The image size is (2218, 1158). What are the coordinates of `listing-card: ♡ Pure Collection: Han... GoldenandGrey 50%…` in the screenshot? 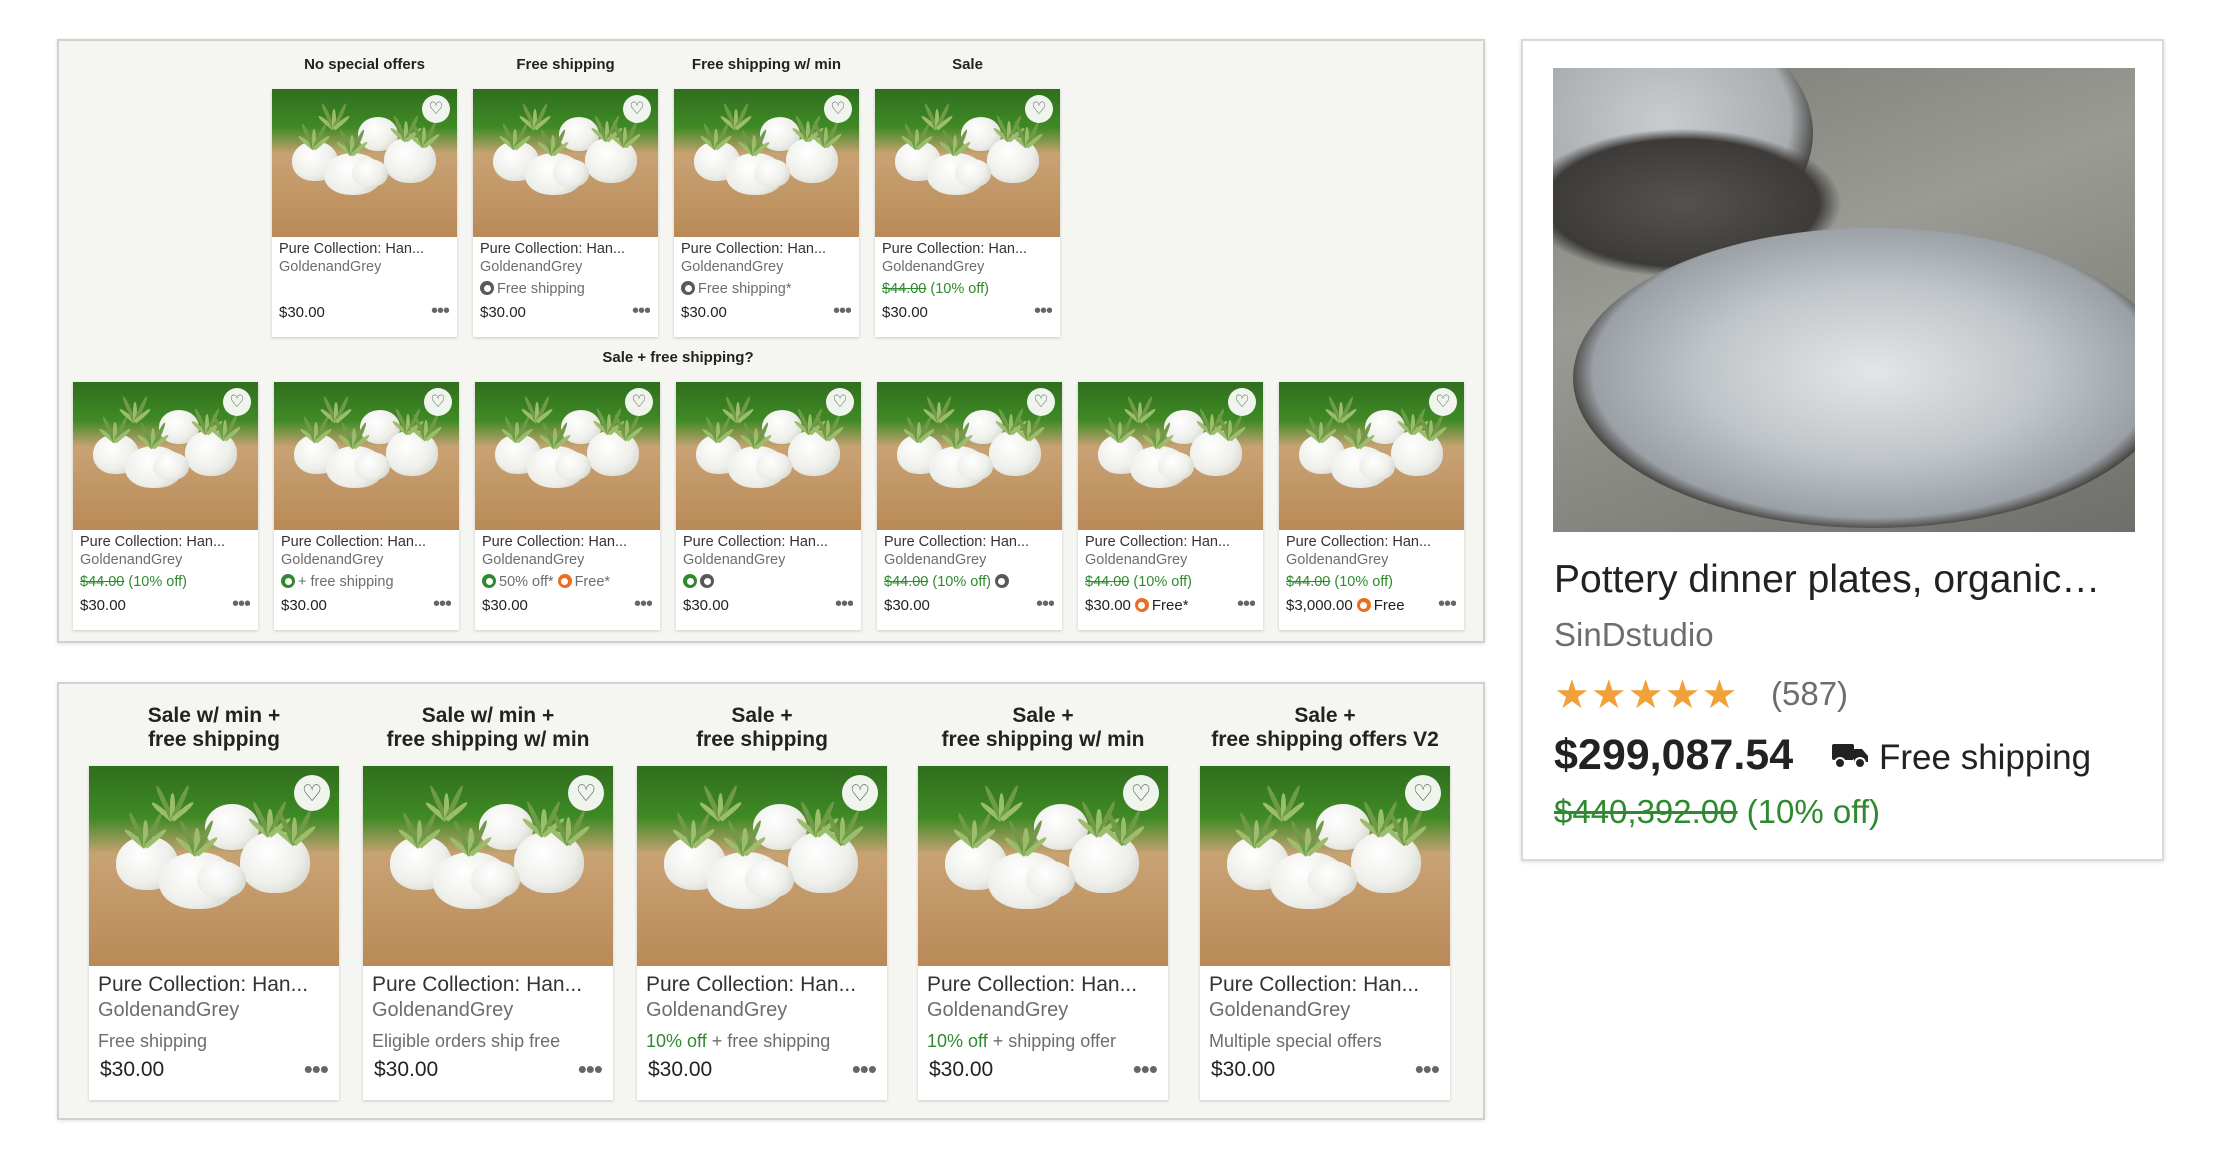 It's located at (567, 506).